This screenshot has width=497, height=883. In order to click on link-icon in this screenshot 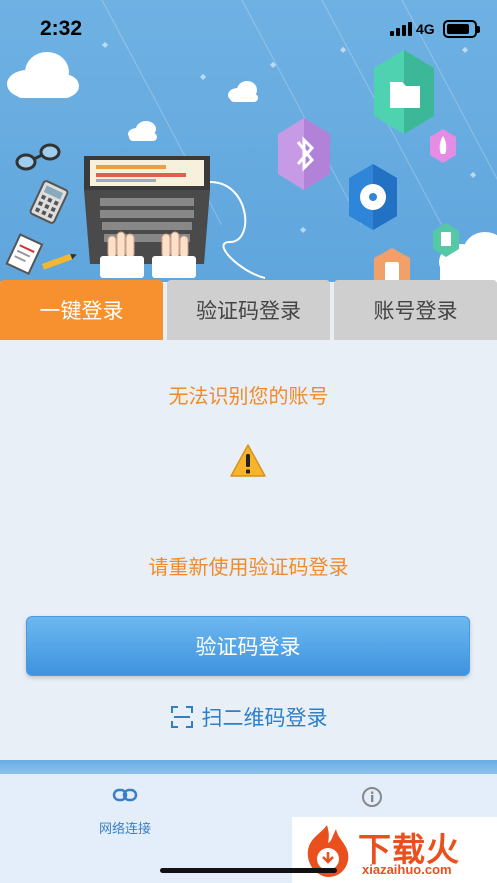, I will do `click(125, 795)`.